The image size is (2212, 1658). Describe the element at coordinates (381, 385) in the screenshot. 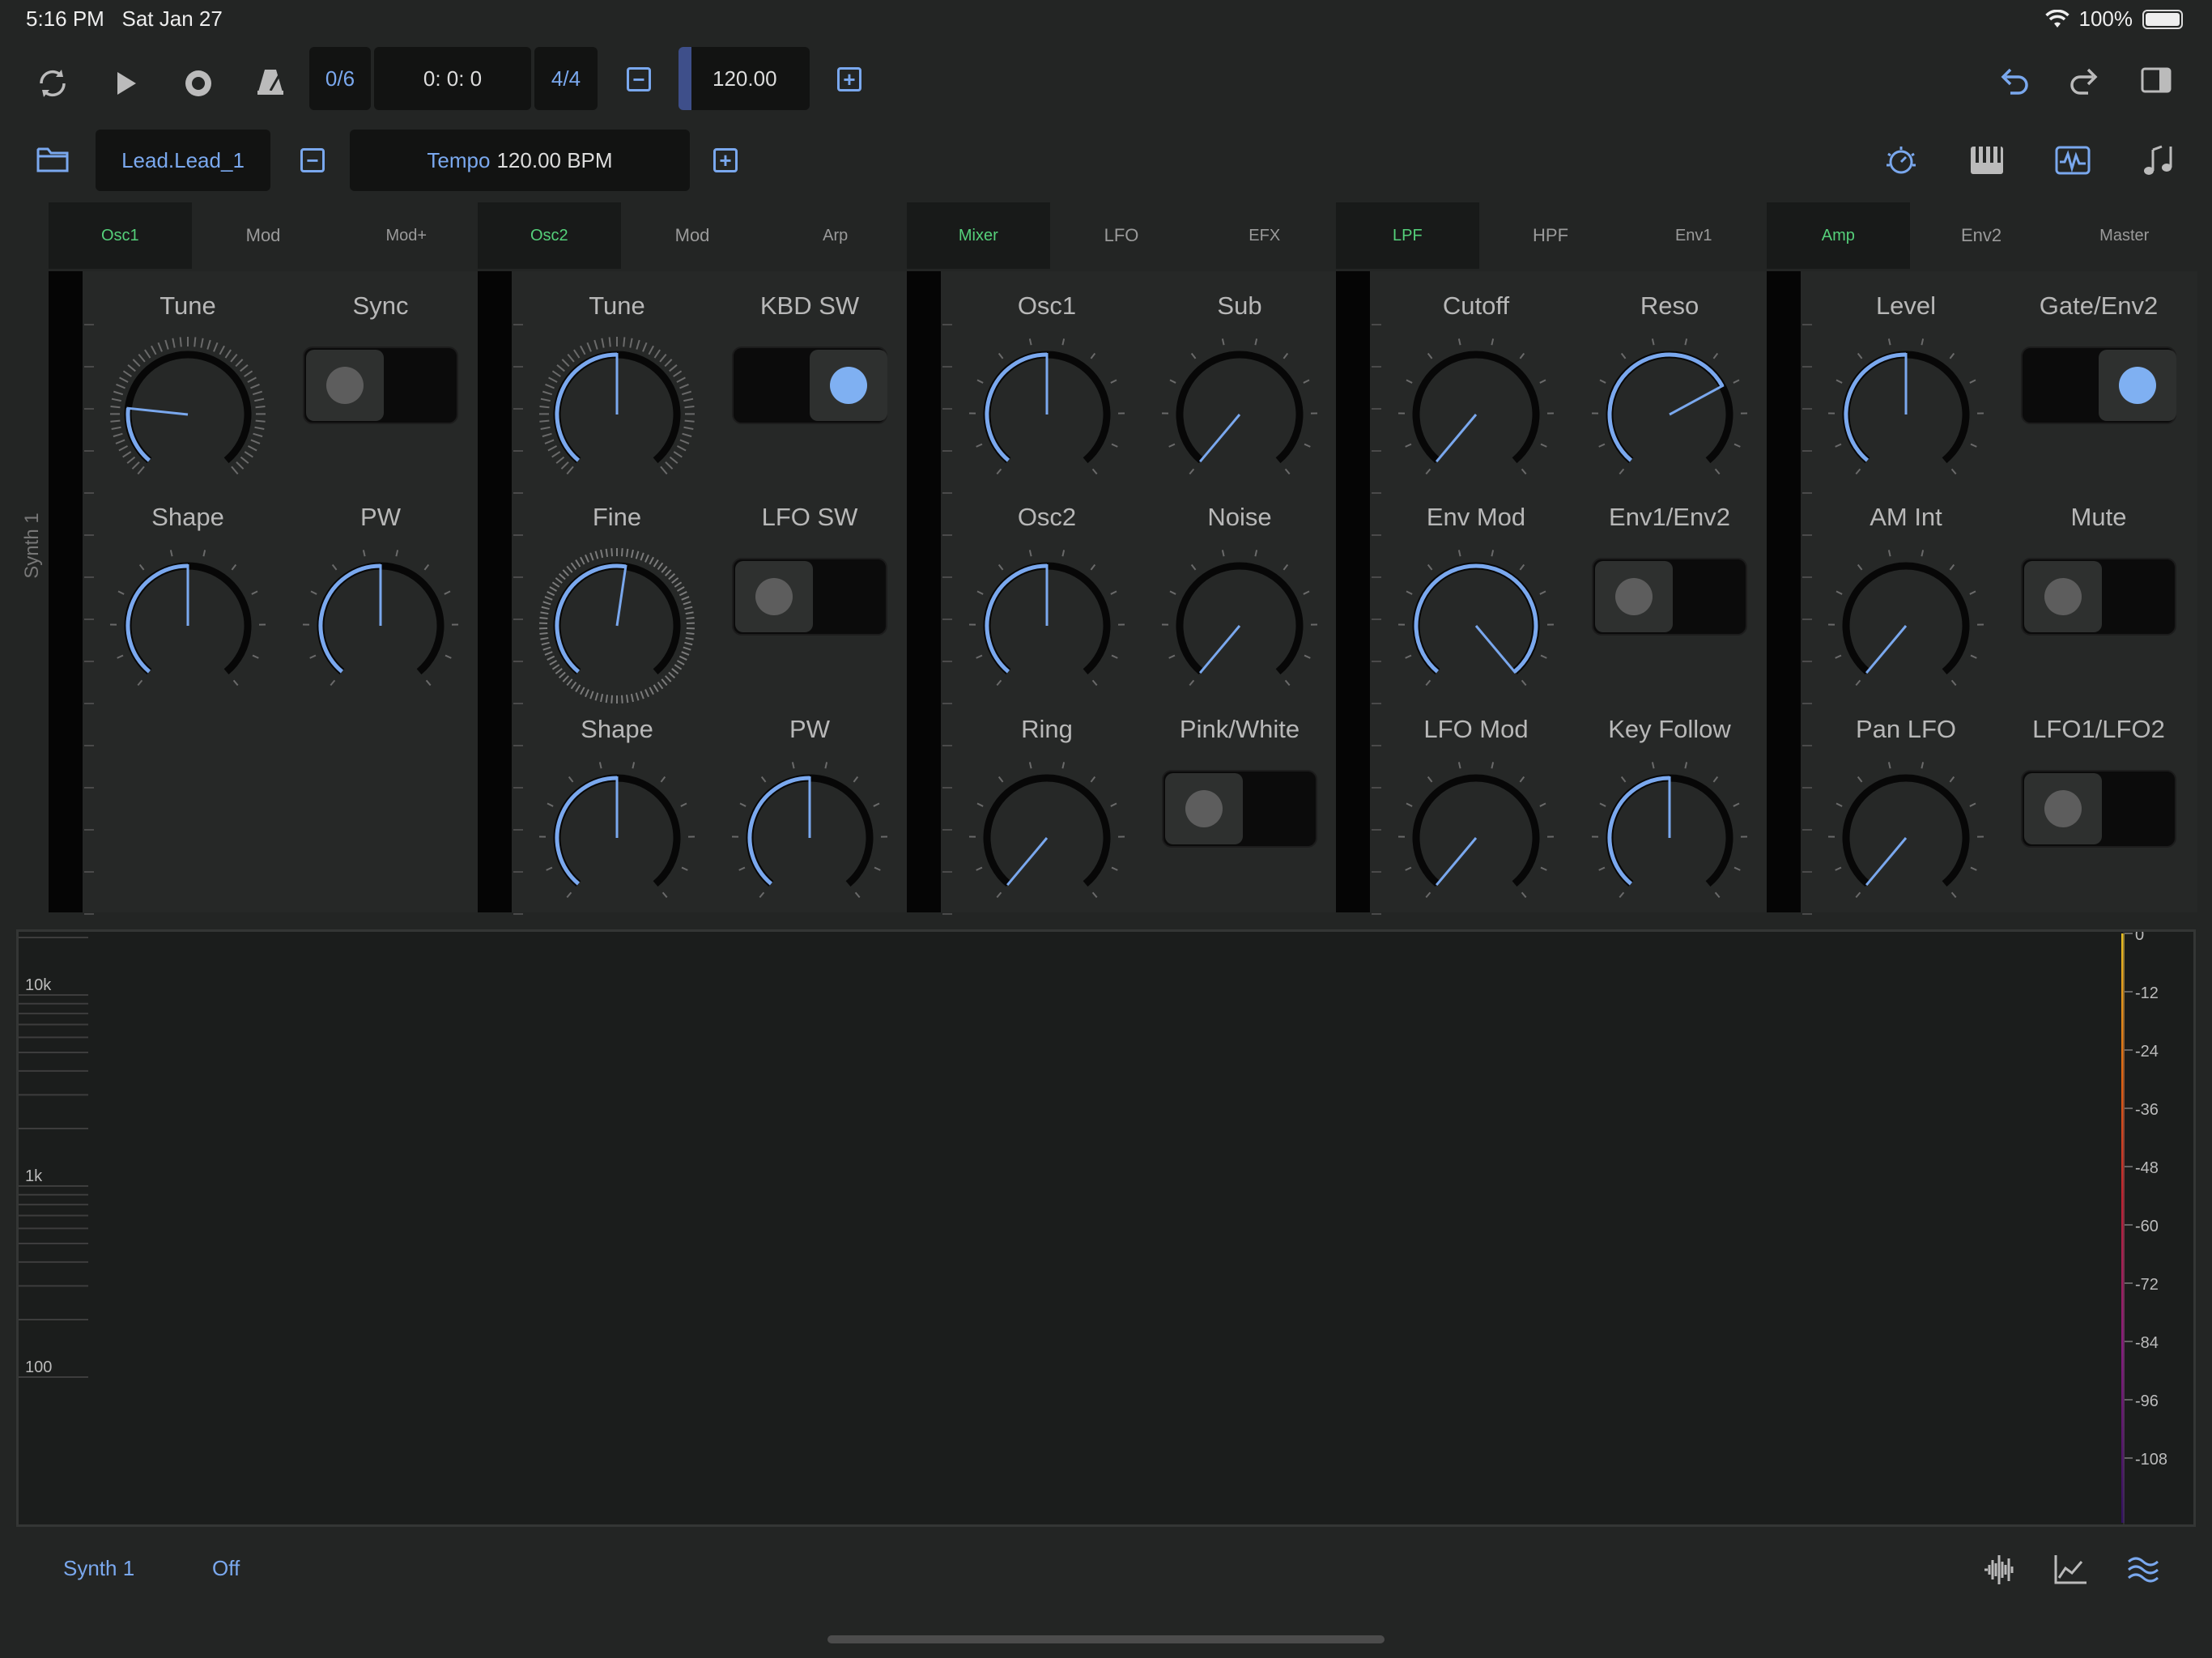

I see `sync-toggle` at that location.